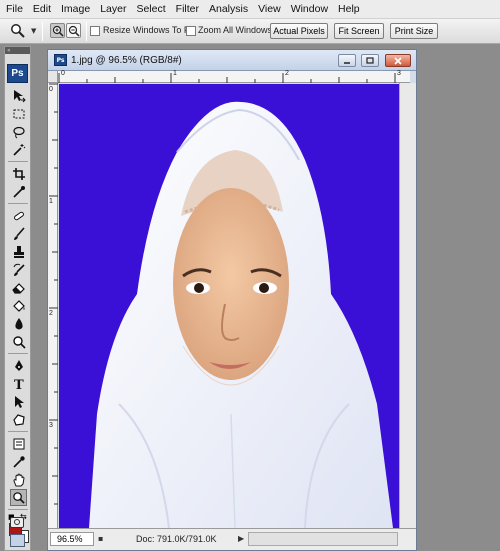 This screenshot has height=551, width=500. Describe the element at coordinates (72, 539) in the screenshot. I see `zoom-level-field: 96.5%` at that location.